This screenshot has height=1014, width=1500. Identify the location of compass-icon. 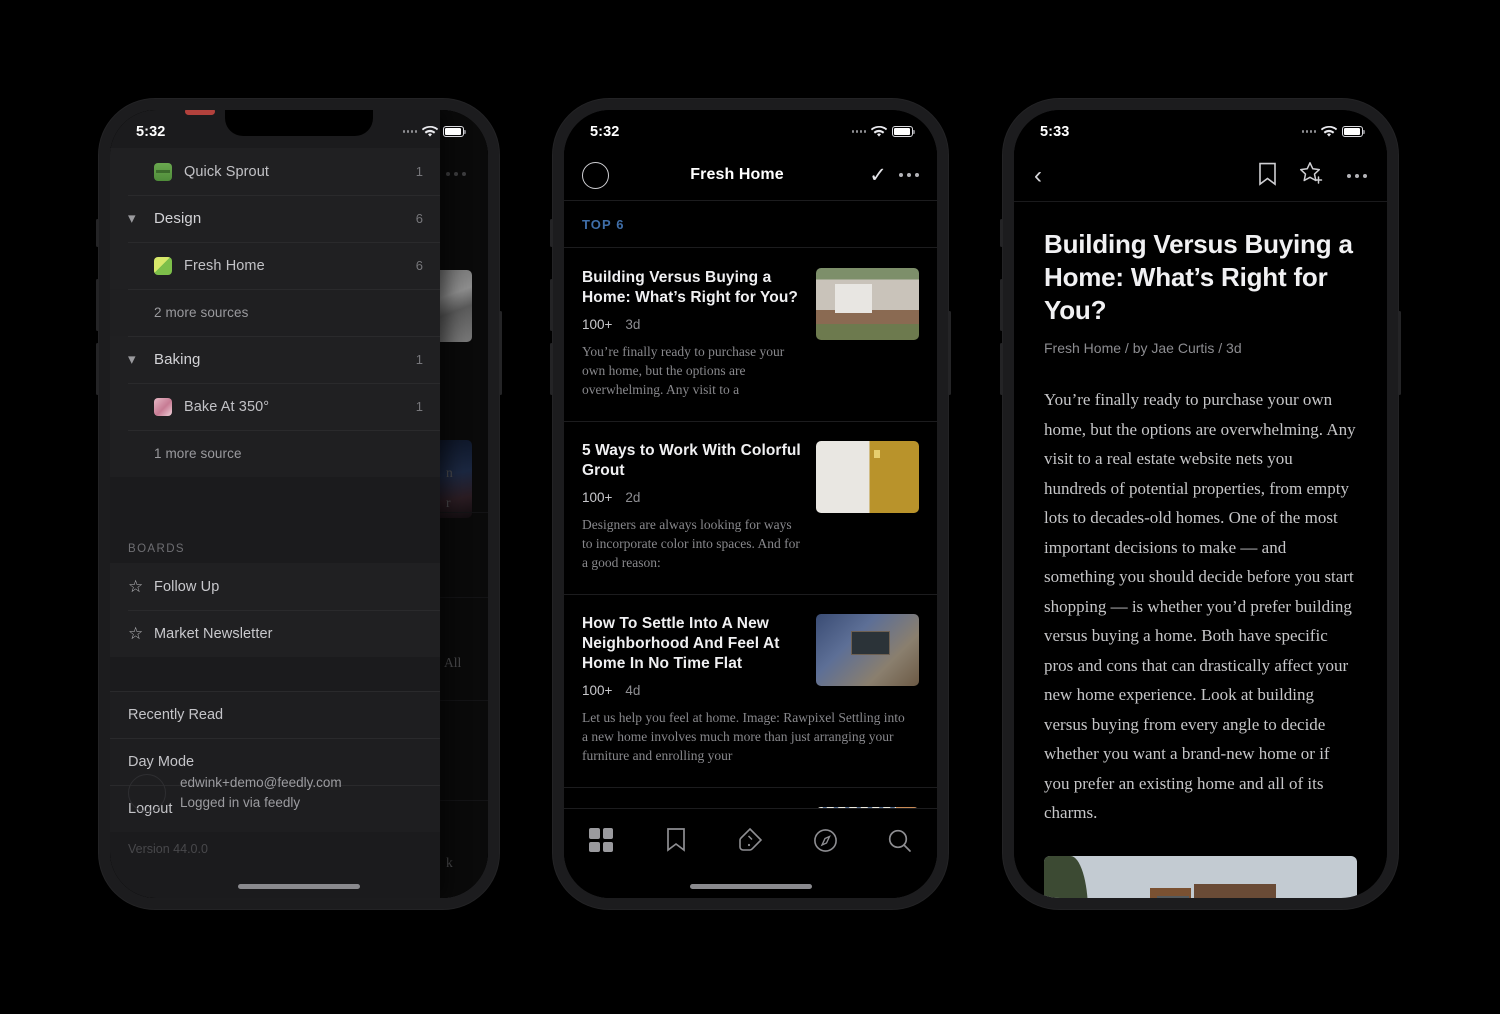
(825, 840).